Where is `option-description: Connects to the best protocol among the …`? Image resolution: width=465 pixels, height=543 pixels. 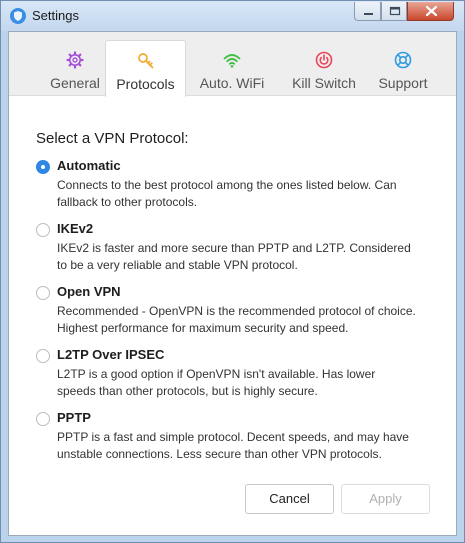 option-description: Connects to the best protocol among the … is located at coordinates (227, 193).